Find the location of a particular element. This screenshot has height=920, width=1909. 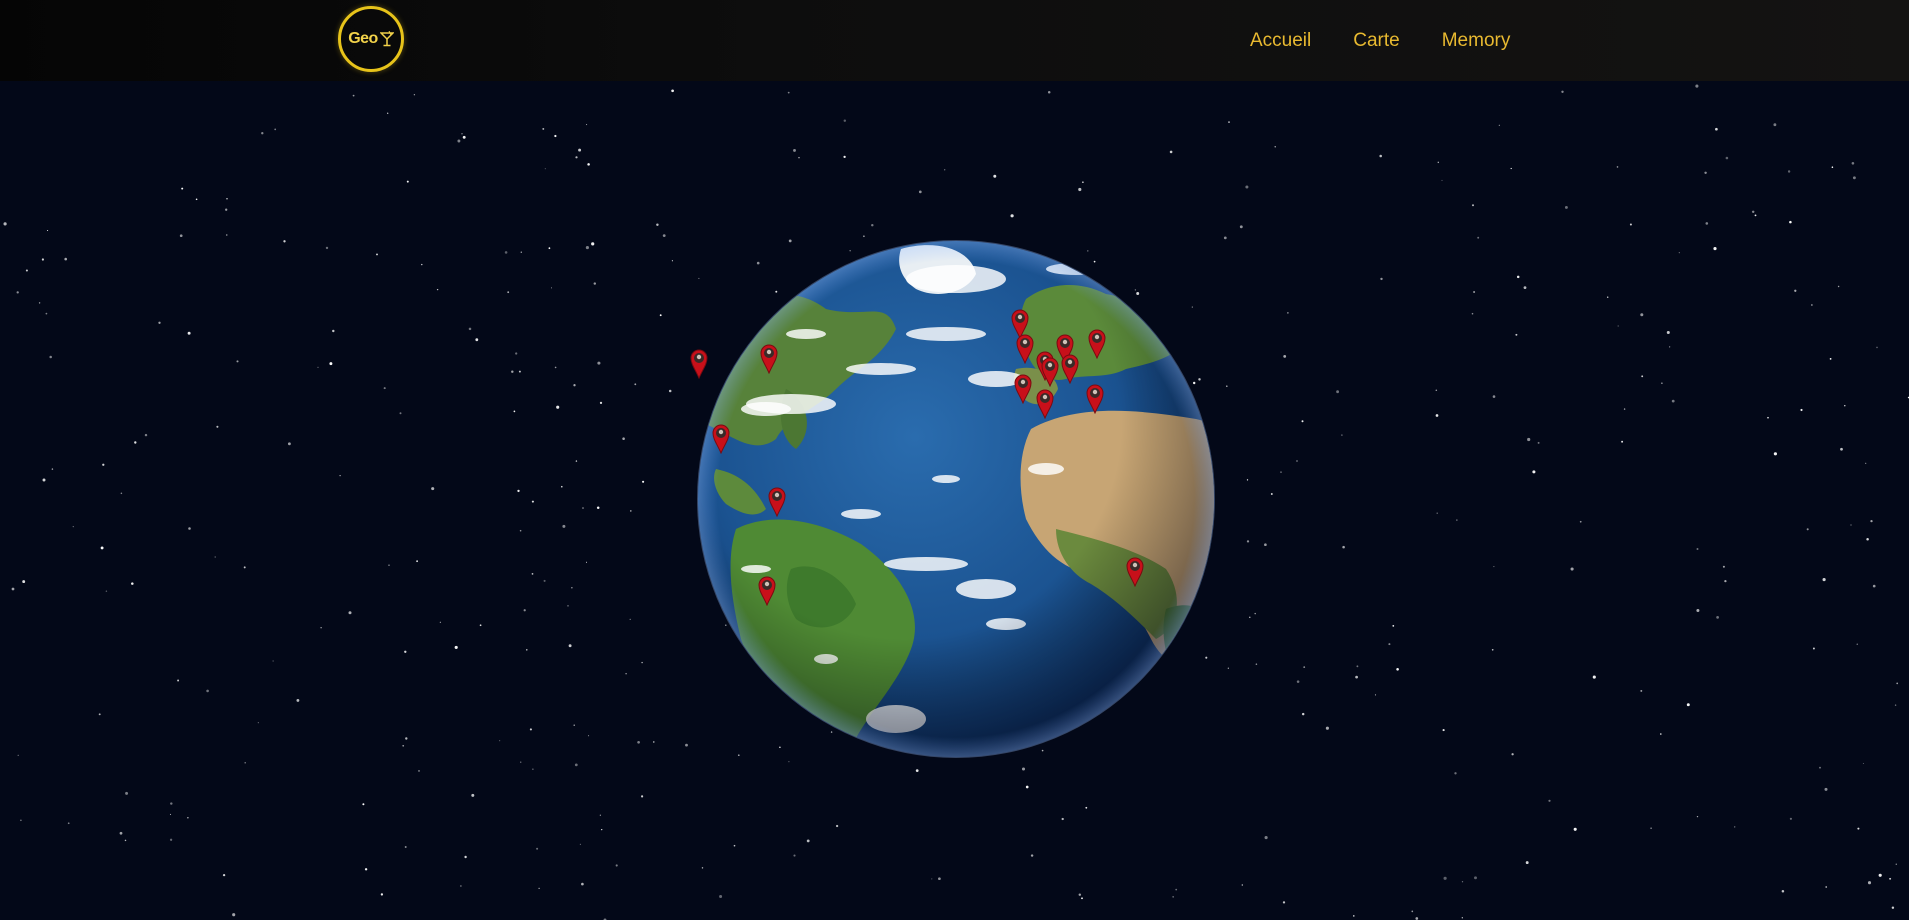

logo: Geo is located at coordinates (371, 39).